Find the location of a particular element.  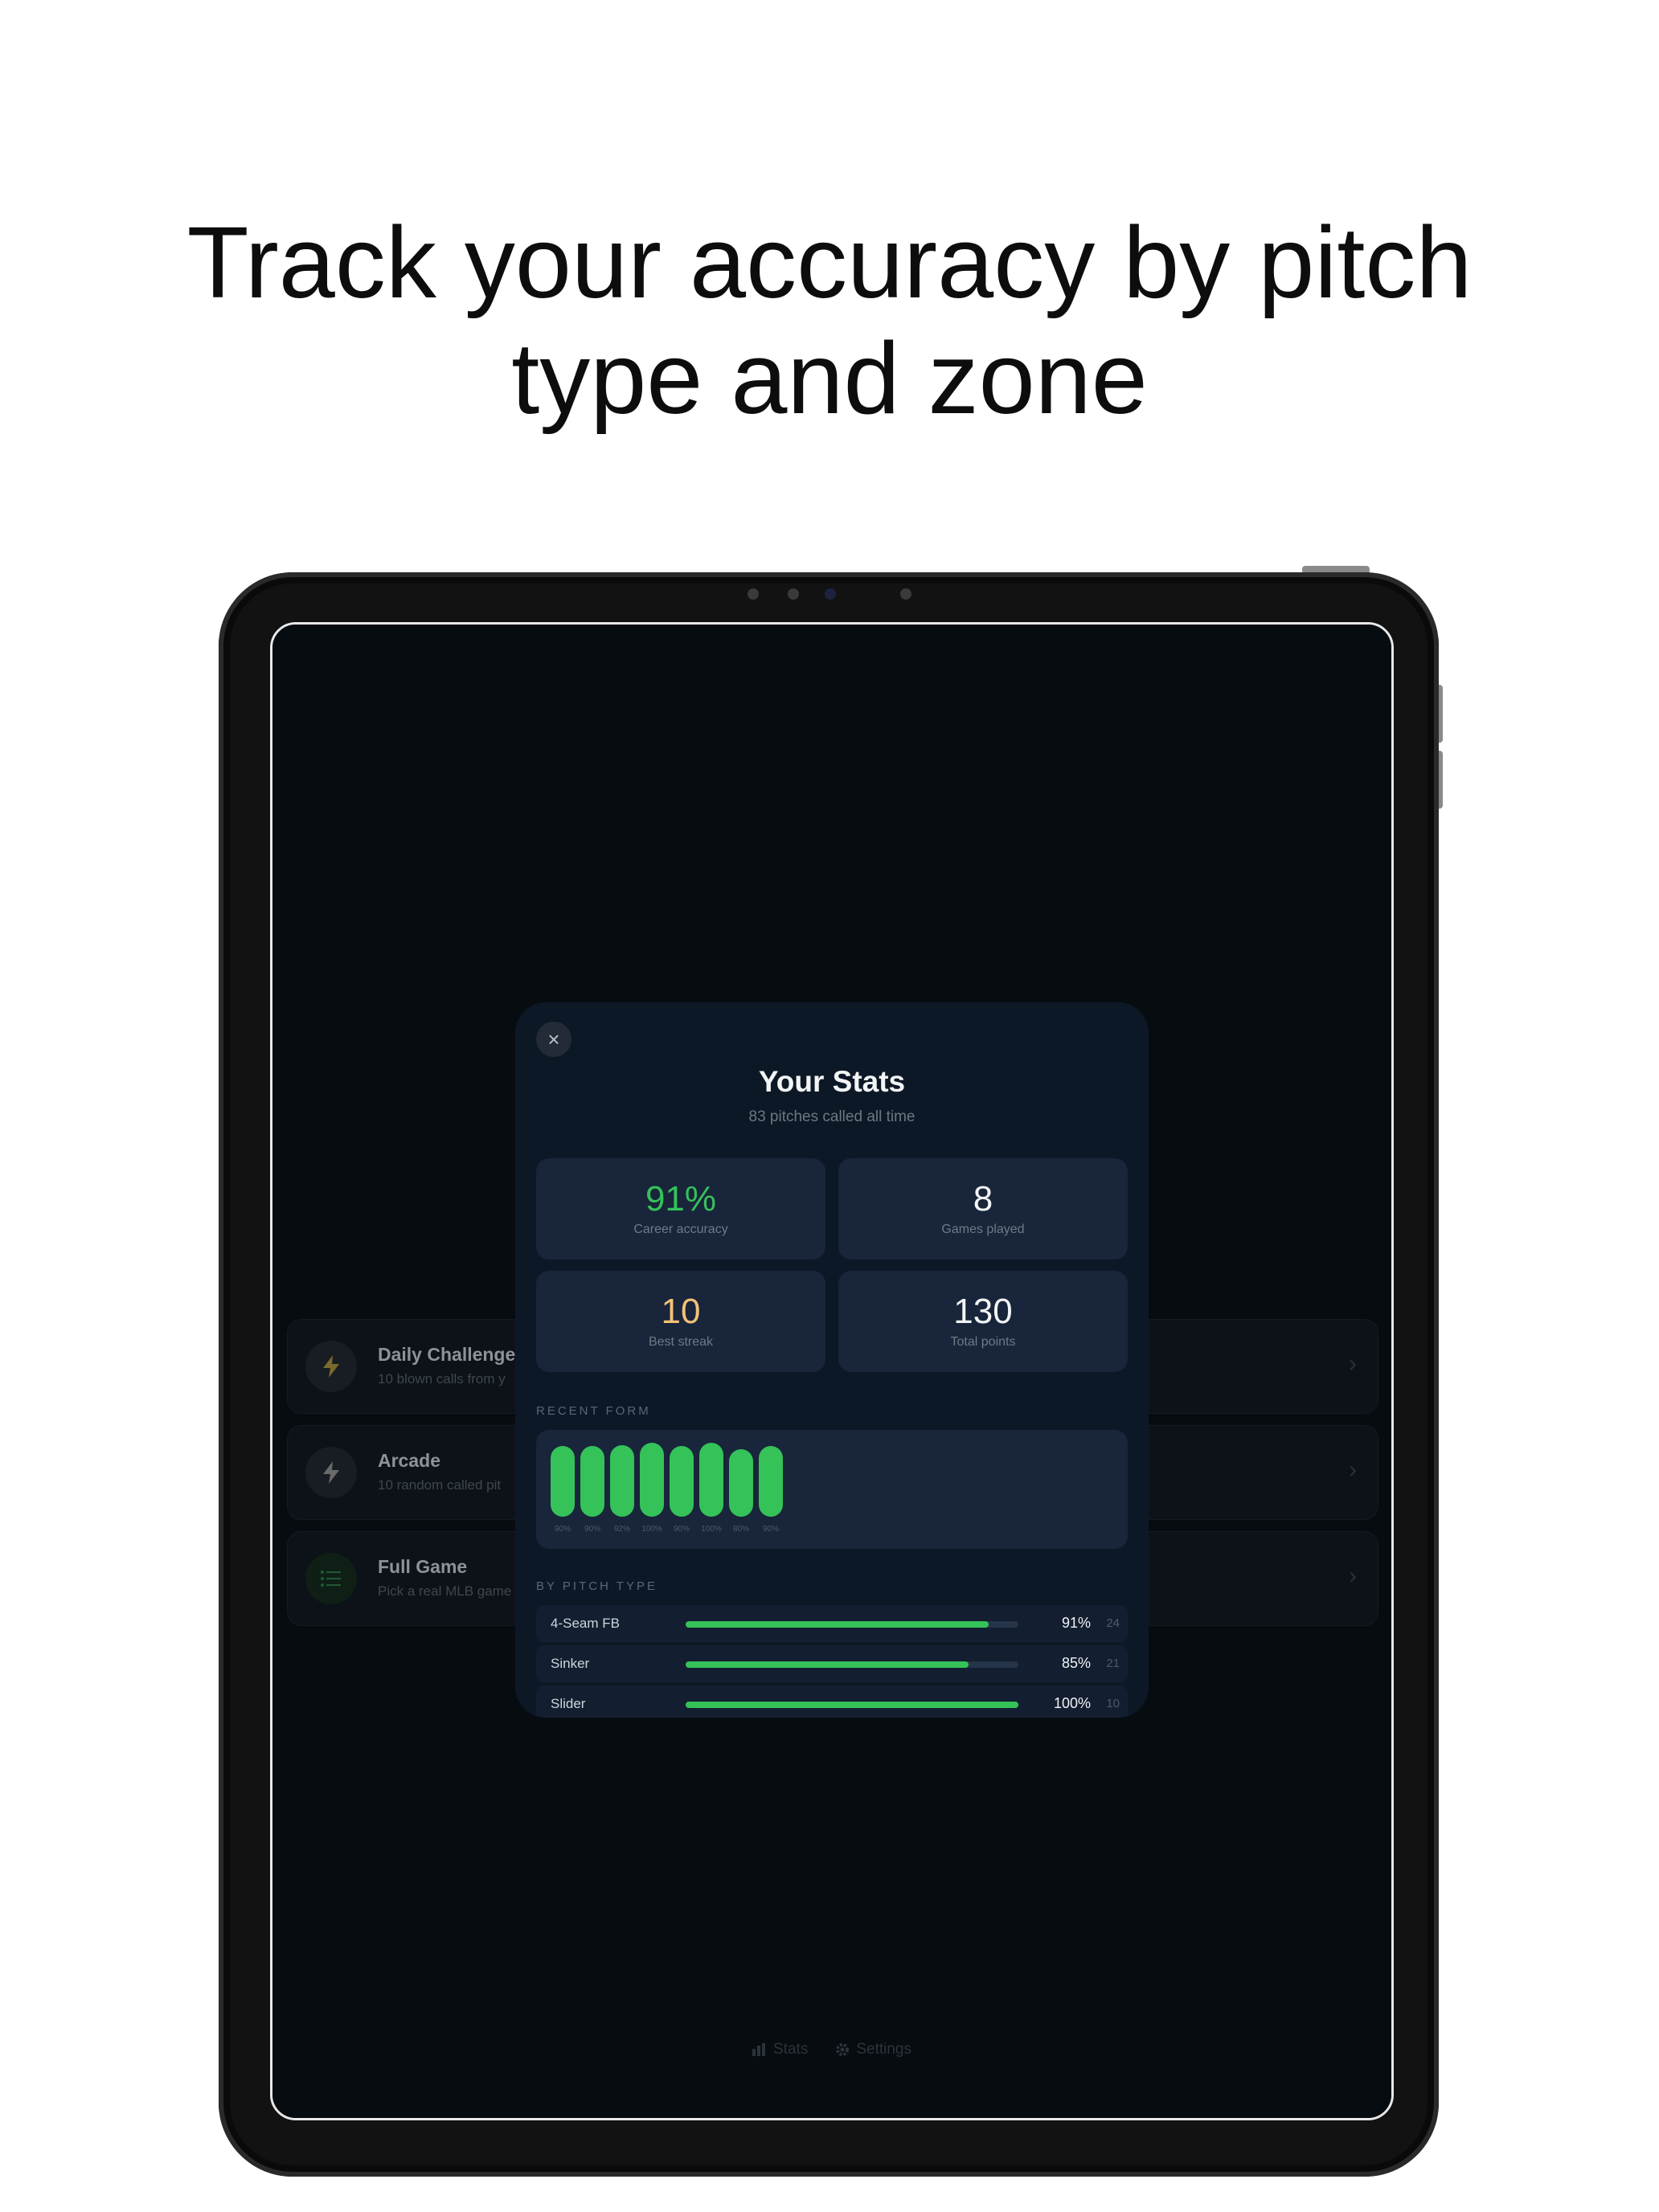

stat-label: Best streak is located at coordinates (681, 1342).